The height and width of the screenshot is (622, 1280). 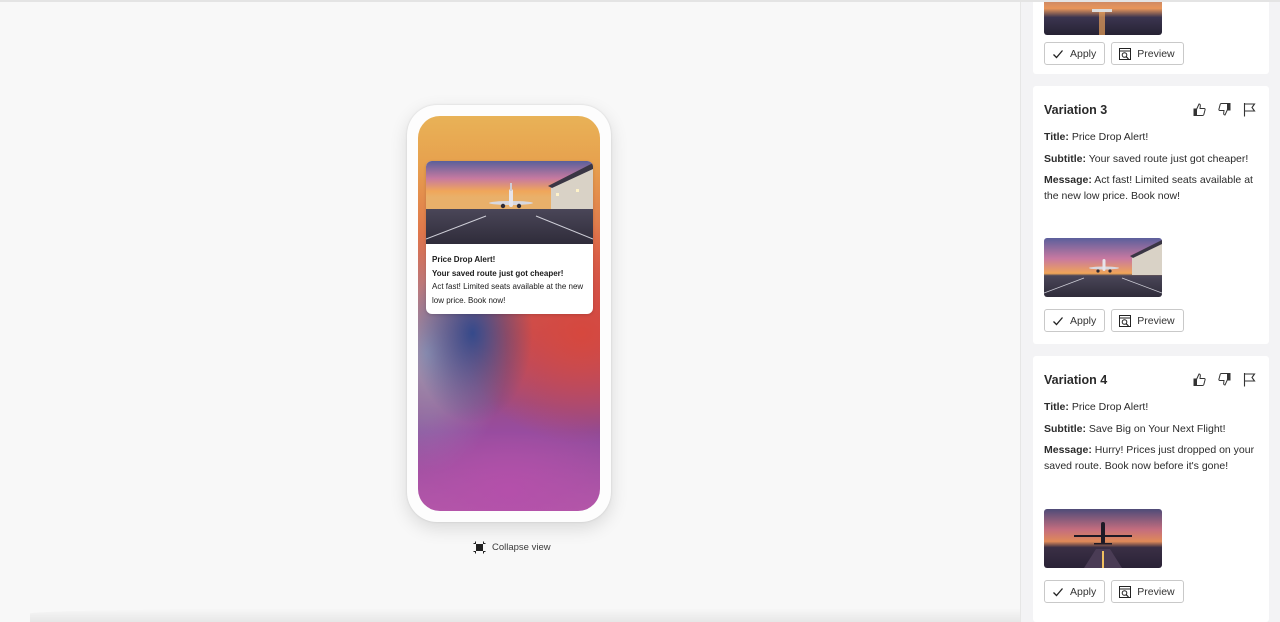 I want to click on variation-card: Apply Preview, so click(x=1151, y=38).